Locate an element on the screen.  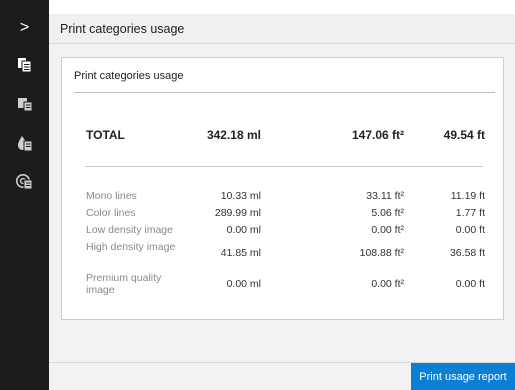
row-length: 11.19 ft is located at coordinates (467, 196).